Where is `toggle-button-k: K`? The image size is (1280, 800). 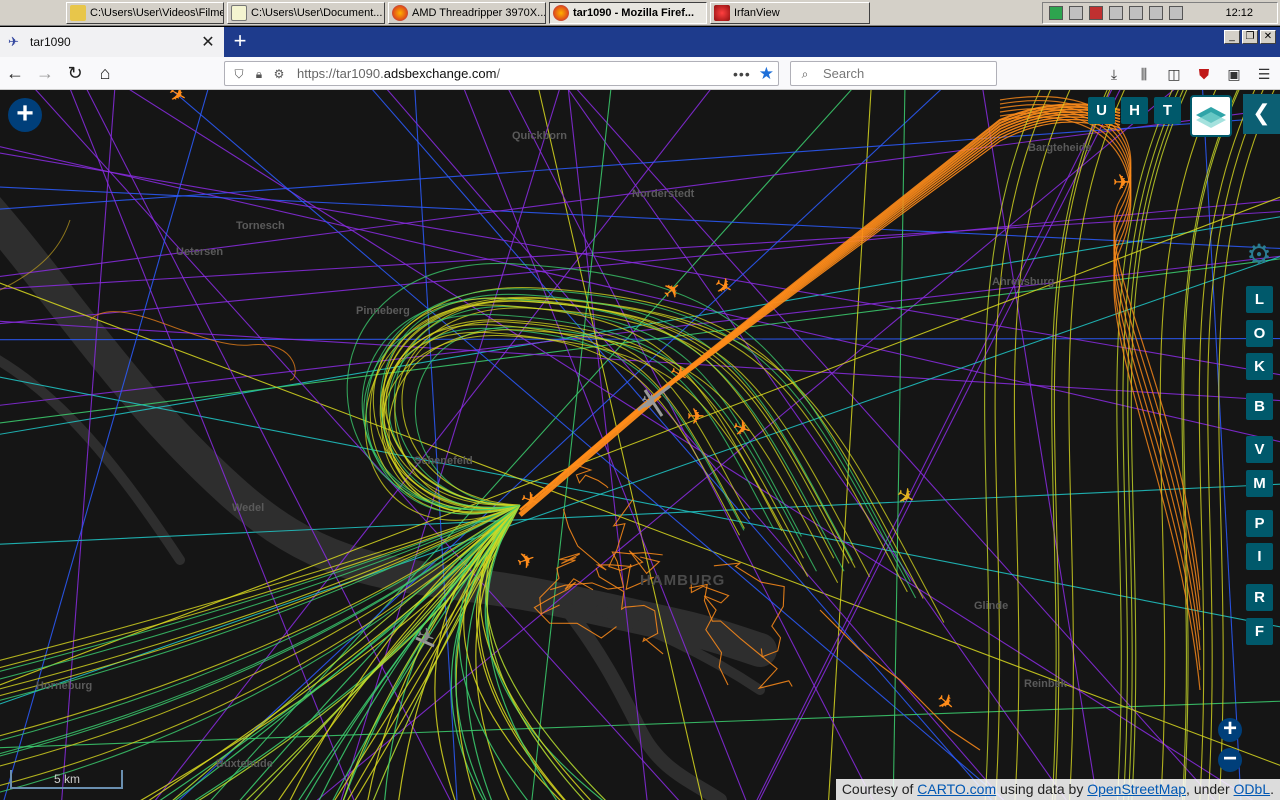 toggle-button-k: K is located at coordinates (1259, 366).